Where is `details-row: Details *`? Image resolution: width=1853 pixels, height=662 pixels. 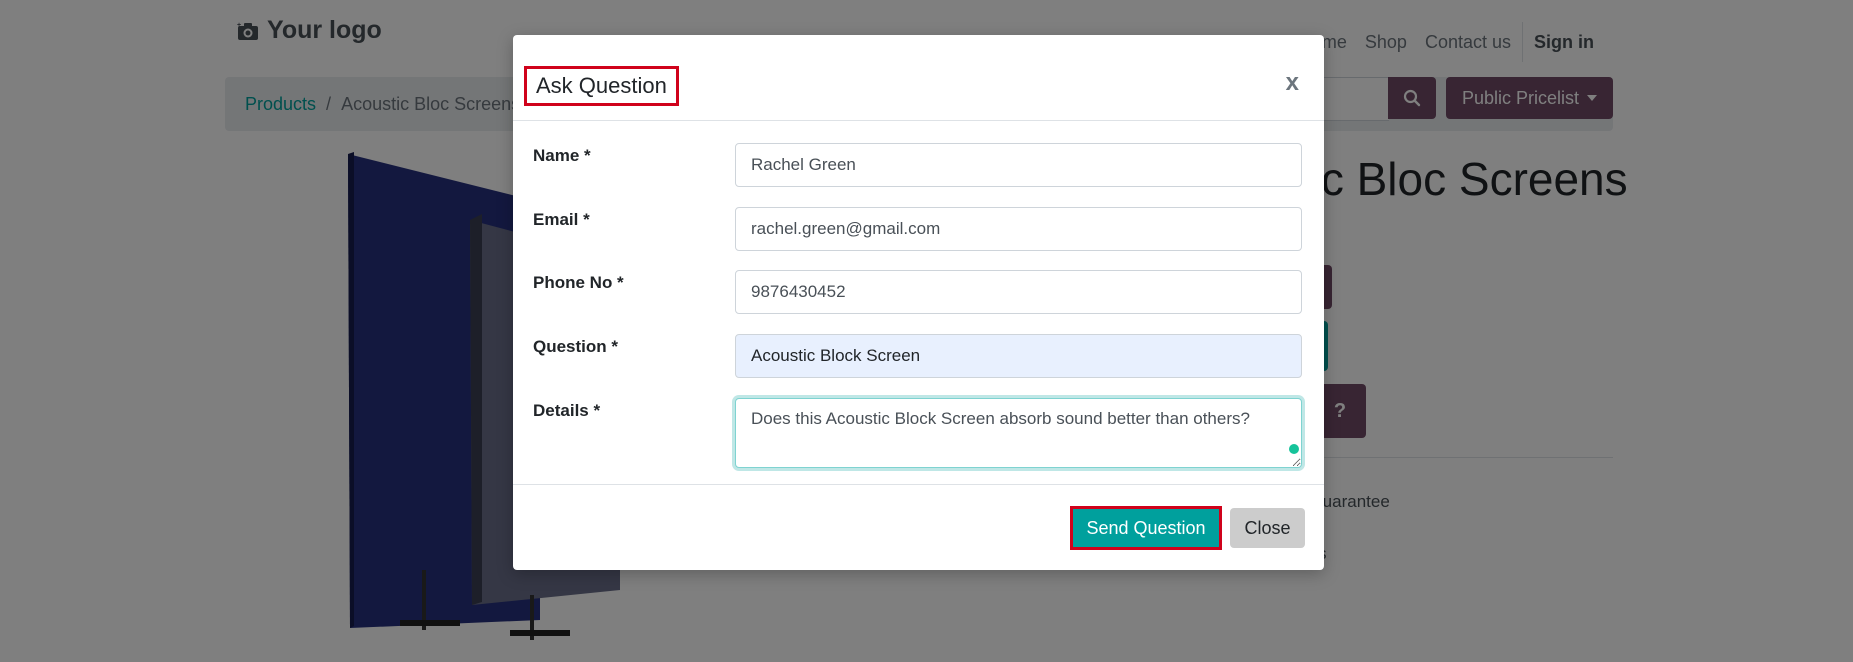
details-row: Details * is located at coordinates (918, 430).